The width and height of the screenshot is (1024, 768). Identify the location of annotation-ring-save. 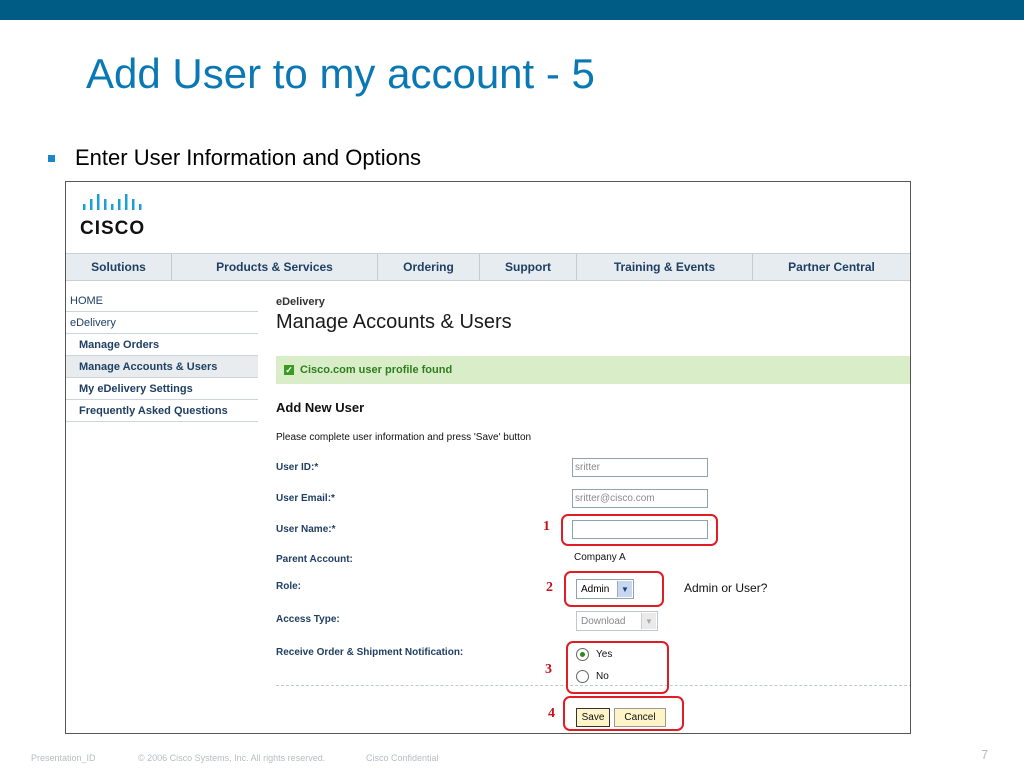
(623, 713).